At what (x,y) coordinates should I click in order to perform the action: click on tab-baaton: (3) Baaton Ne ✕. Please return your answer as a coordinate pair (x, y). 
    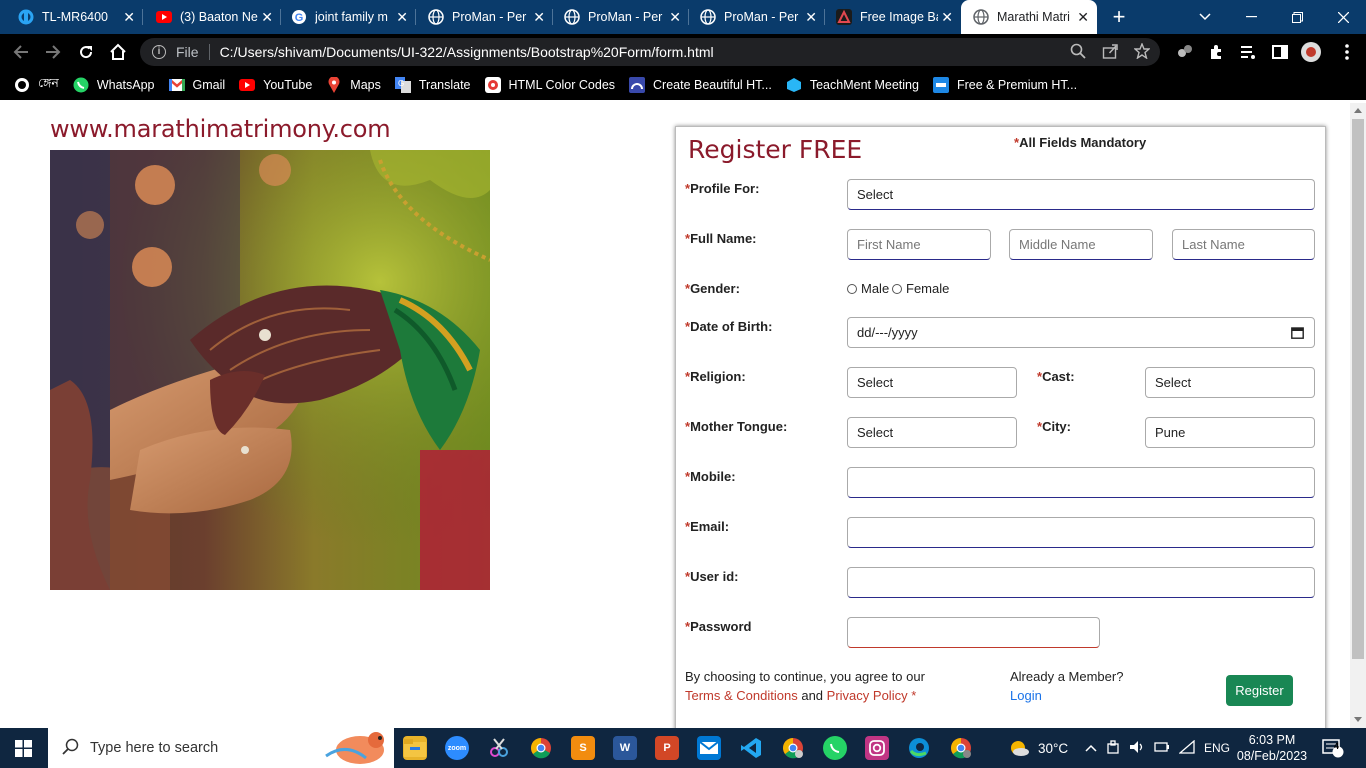
    Looking at the image, I should click on (209, 17).